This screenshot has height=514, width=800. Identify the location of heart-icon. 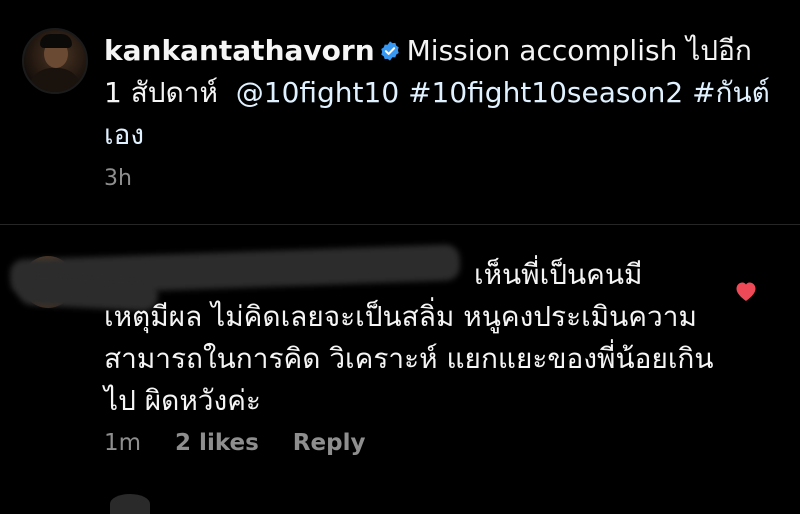
(746, 291).